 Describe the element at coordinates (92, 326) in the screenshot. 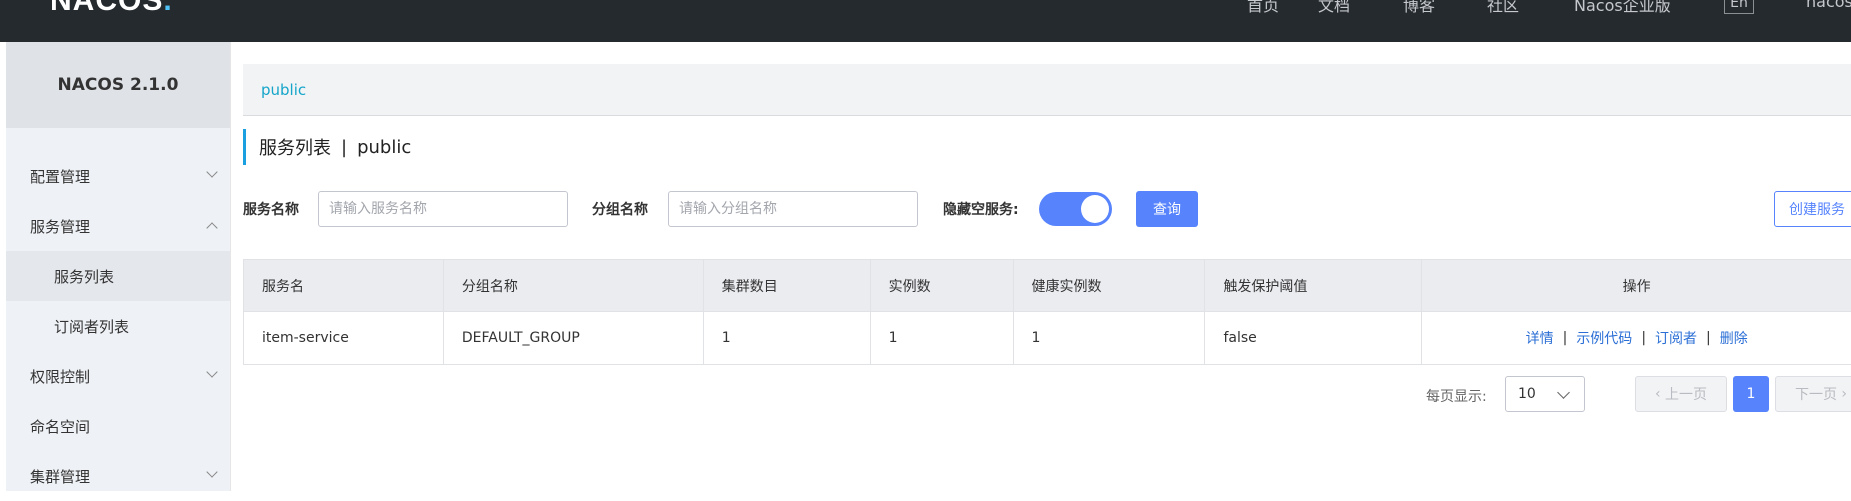

I see `sidebar-item-label: 订阅者列表` at that location.